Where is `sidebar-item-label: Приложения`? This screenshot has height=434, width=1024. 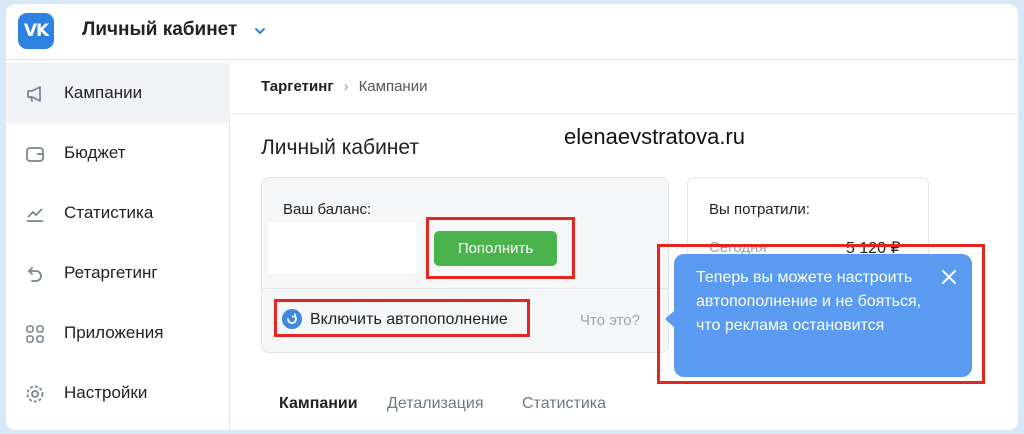 sidebar-item-label: Приложения is located at coordinates (114, 332).